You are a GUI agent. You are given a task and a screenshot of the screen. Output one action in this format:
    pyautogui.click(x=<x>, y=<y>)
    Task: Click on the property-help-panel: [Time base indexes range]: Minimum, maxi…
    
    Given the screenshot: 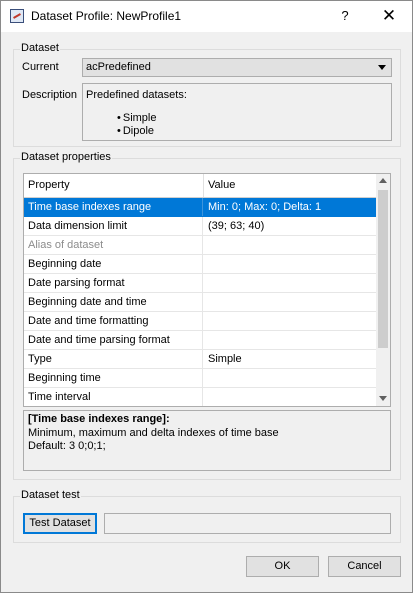 What is the action you would take?
    pyautogui.click(x=207, y=440)
    